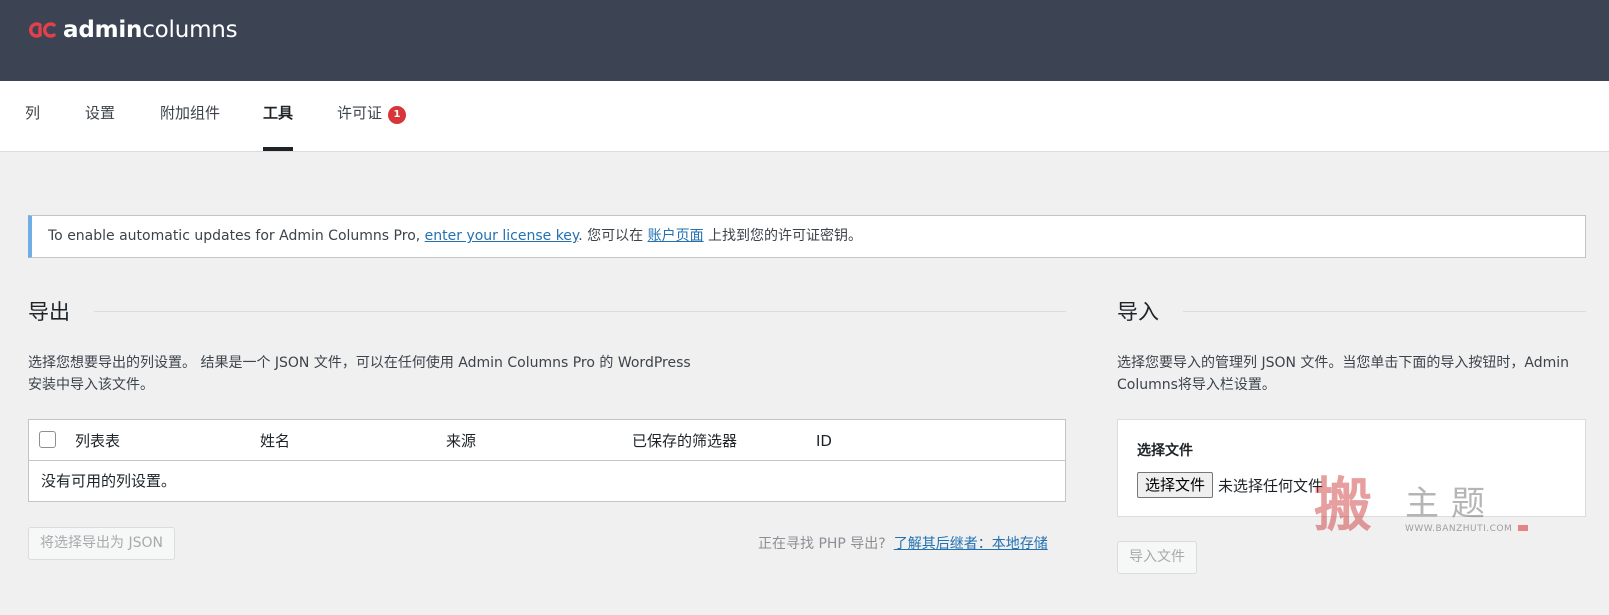 This screenshot has height=615, width=1609. Describe the element at coordinates (1165, 451) in the screenshot. I see `file-label: 选择文件` at that location.